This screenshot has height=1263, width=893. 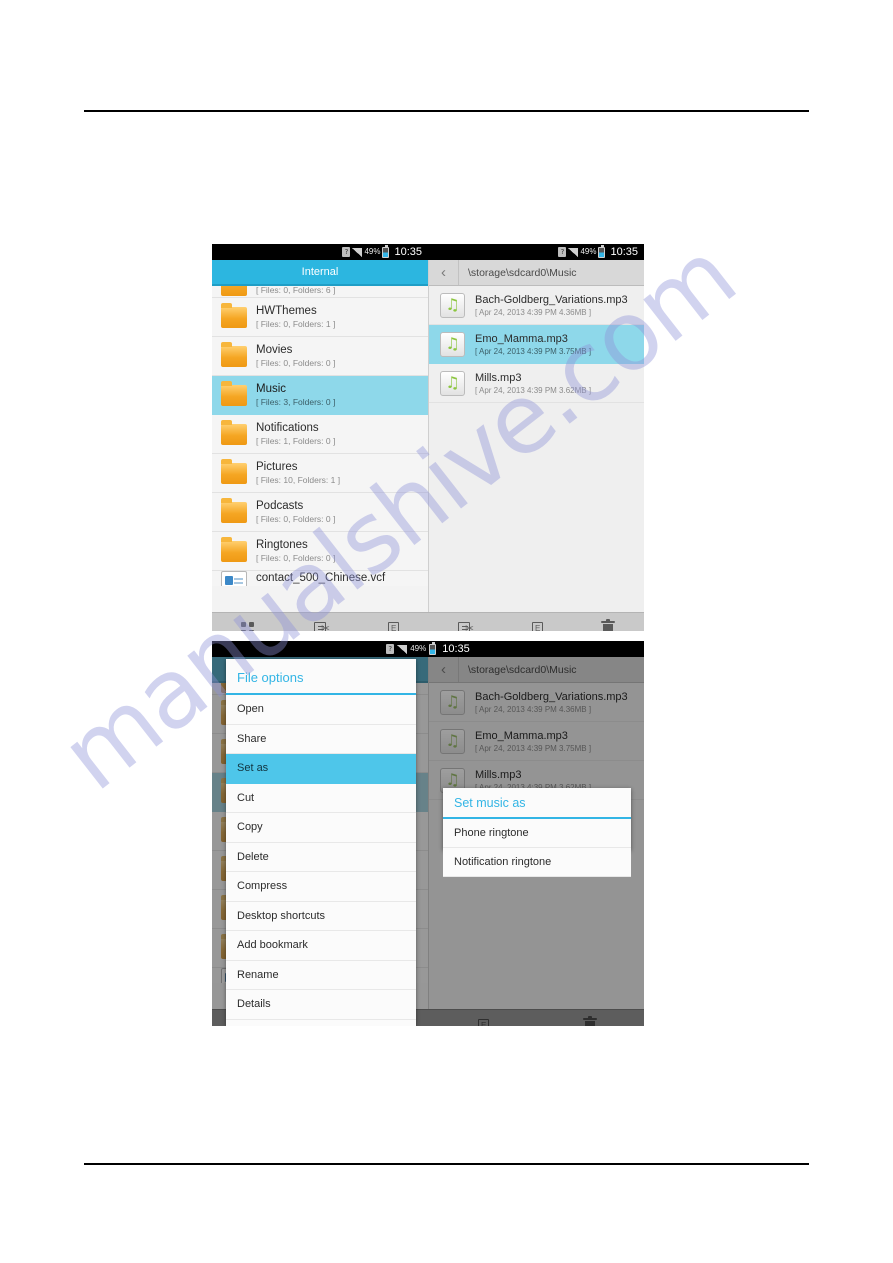 I want to click on menu-item-cut: Cut, so click(x=321, y=798).